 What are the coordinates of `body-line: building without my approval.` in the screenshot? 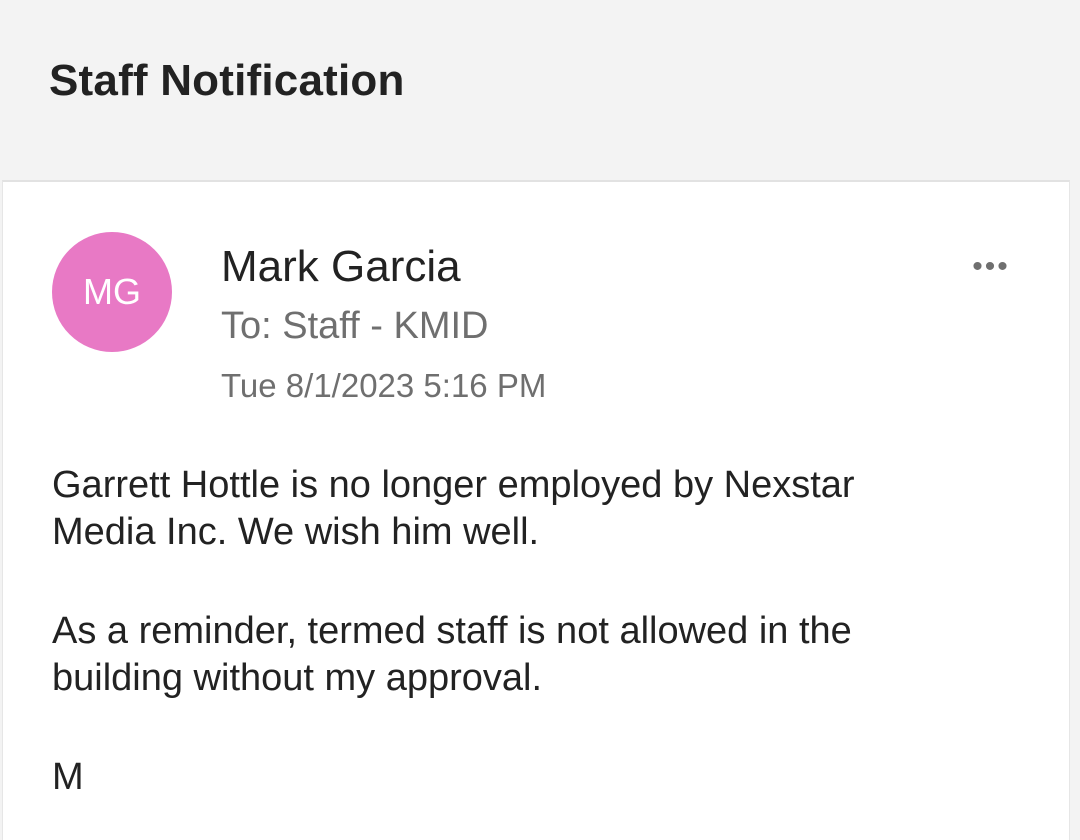 It's located at (297, 678).